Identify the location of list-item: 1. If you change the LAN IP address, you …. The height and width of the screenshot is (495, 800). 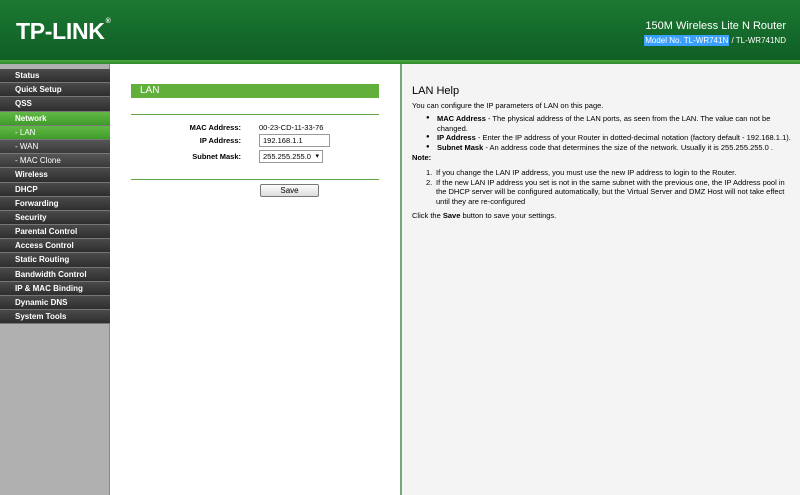
(611, 173).